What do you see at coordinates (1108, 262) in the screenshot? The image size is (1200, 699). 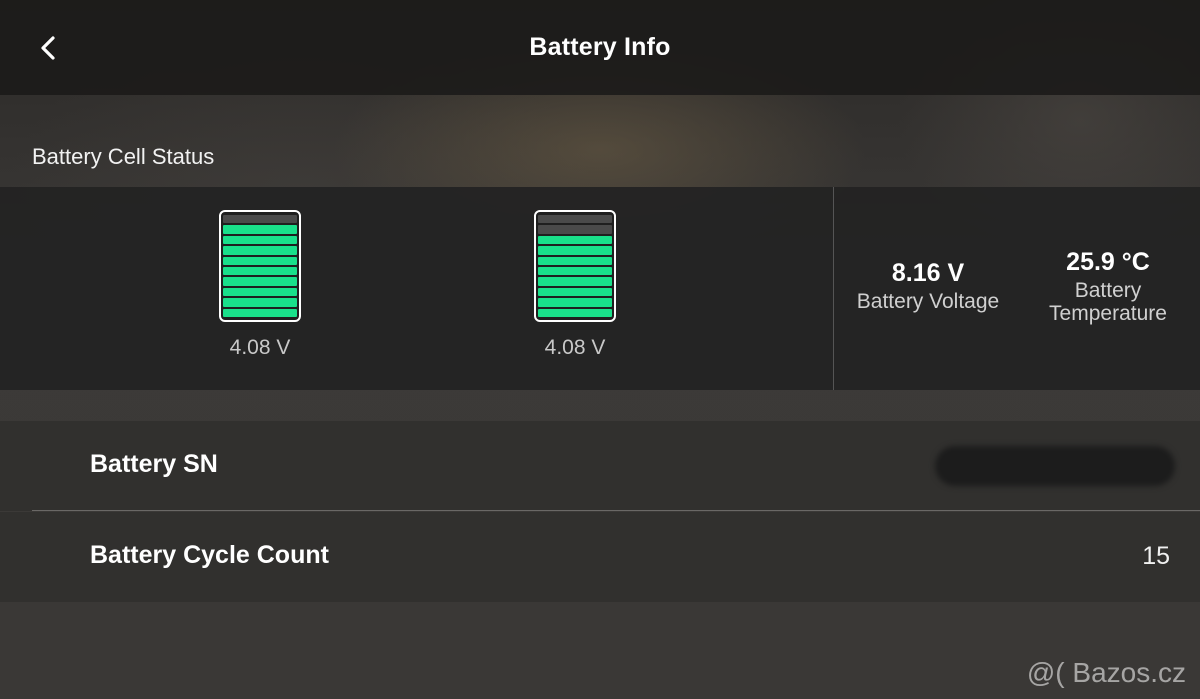 I see `battery-temperature-value: 25.9 °C` at bounding box center [1108, 262].